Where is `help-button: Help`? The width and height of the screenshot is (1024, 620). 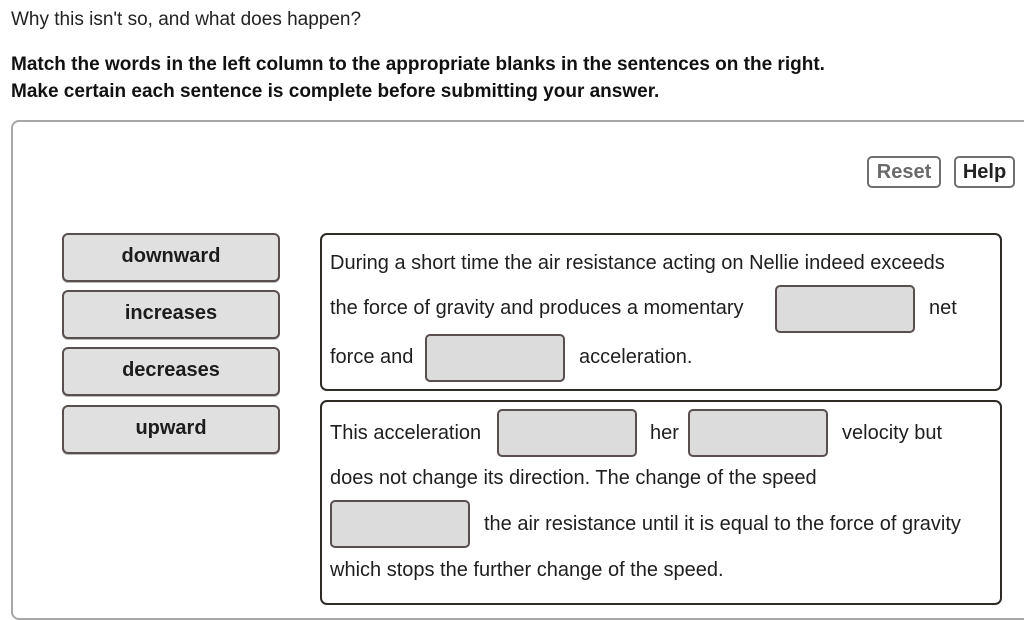 help-button: Help is located at coordinates (984, 172).